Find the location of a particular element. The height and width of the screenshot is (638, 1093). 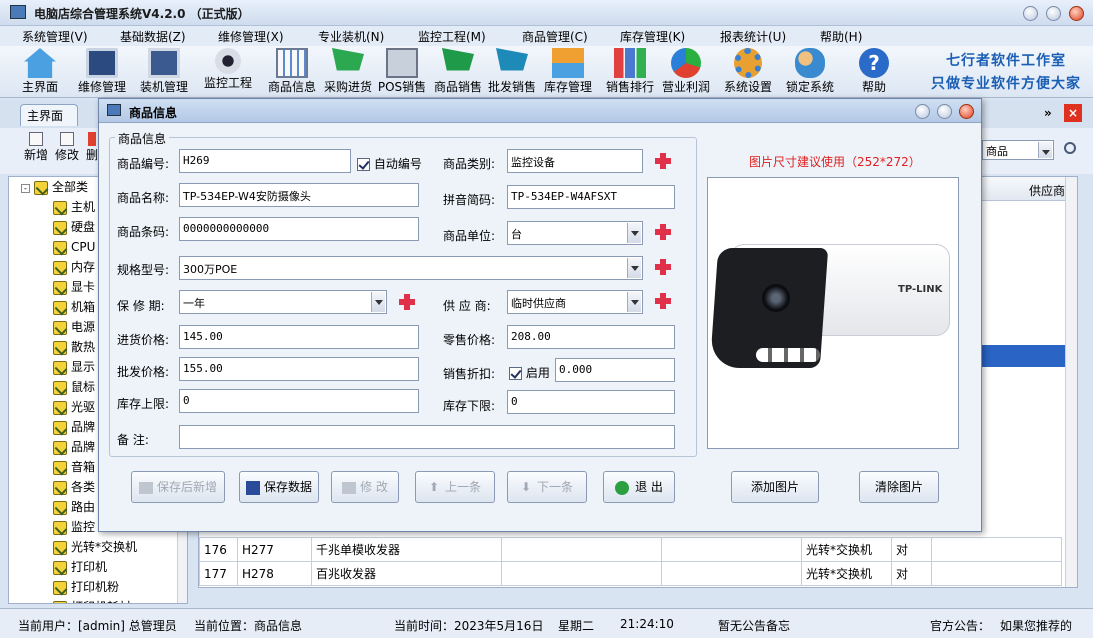

toolbar-ranking-button: 销售排行 is located at coordinates (630, 72).